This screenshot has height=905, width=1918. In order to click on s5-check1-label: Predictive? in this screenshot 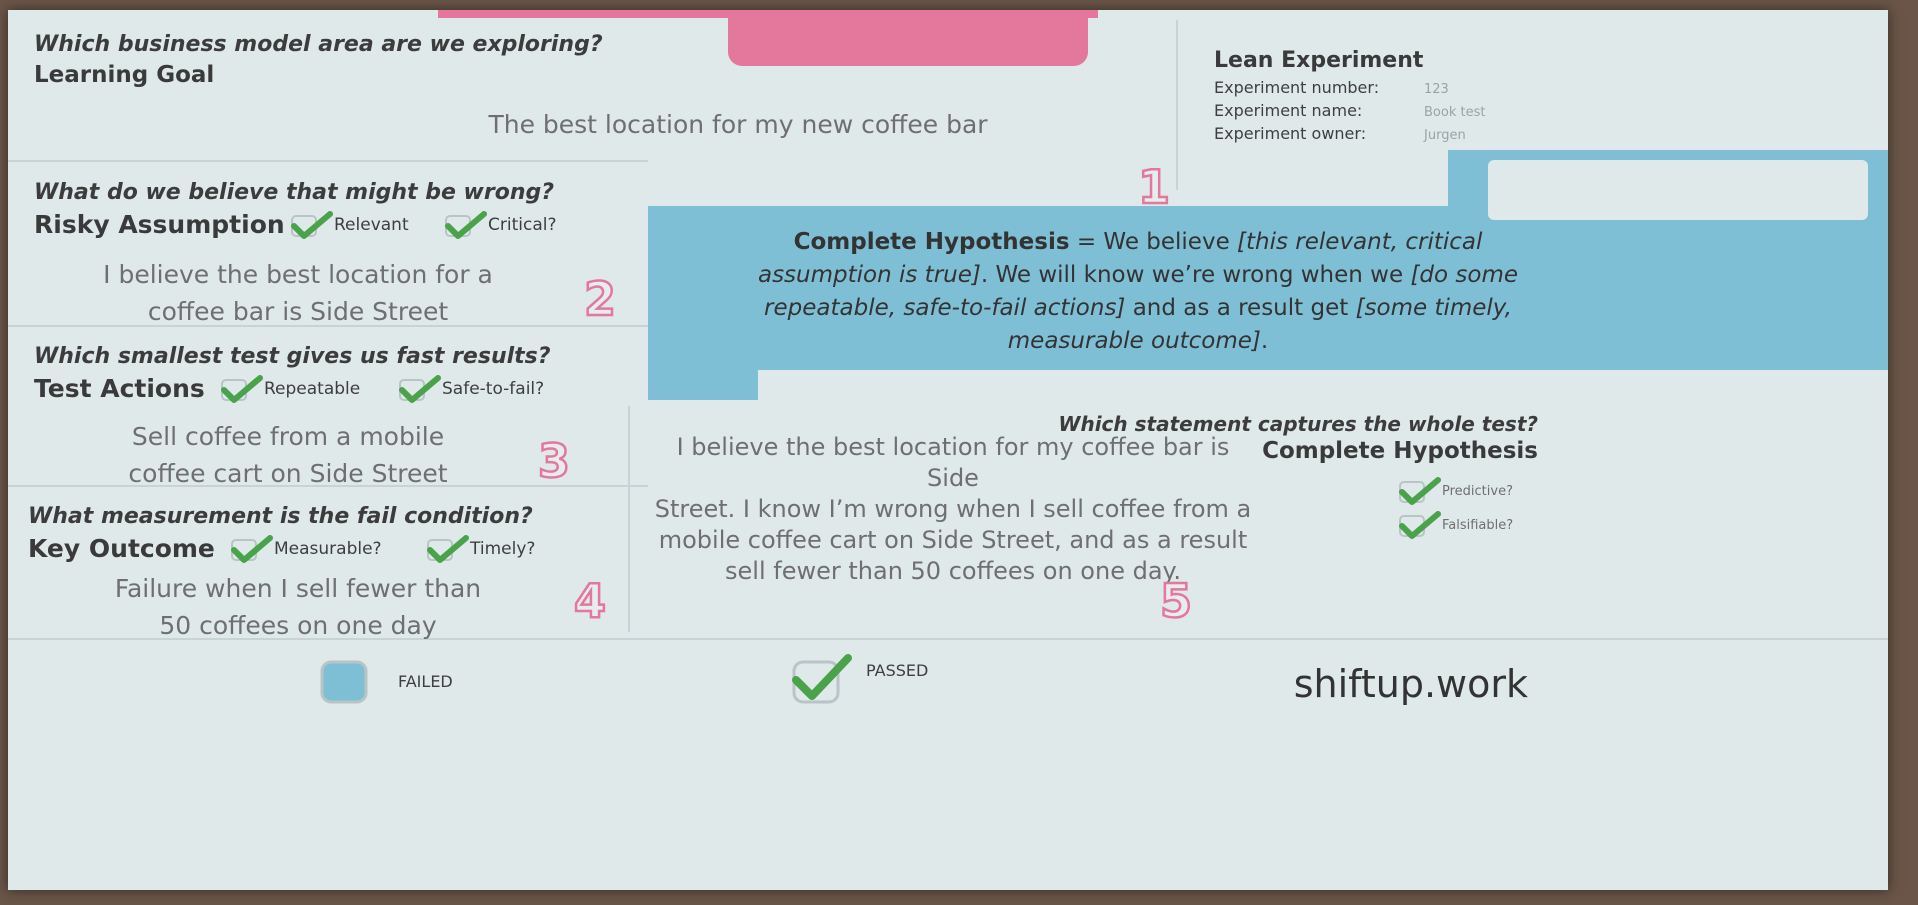, I will do `click(1477, 491)`.